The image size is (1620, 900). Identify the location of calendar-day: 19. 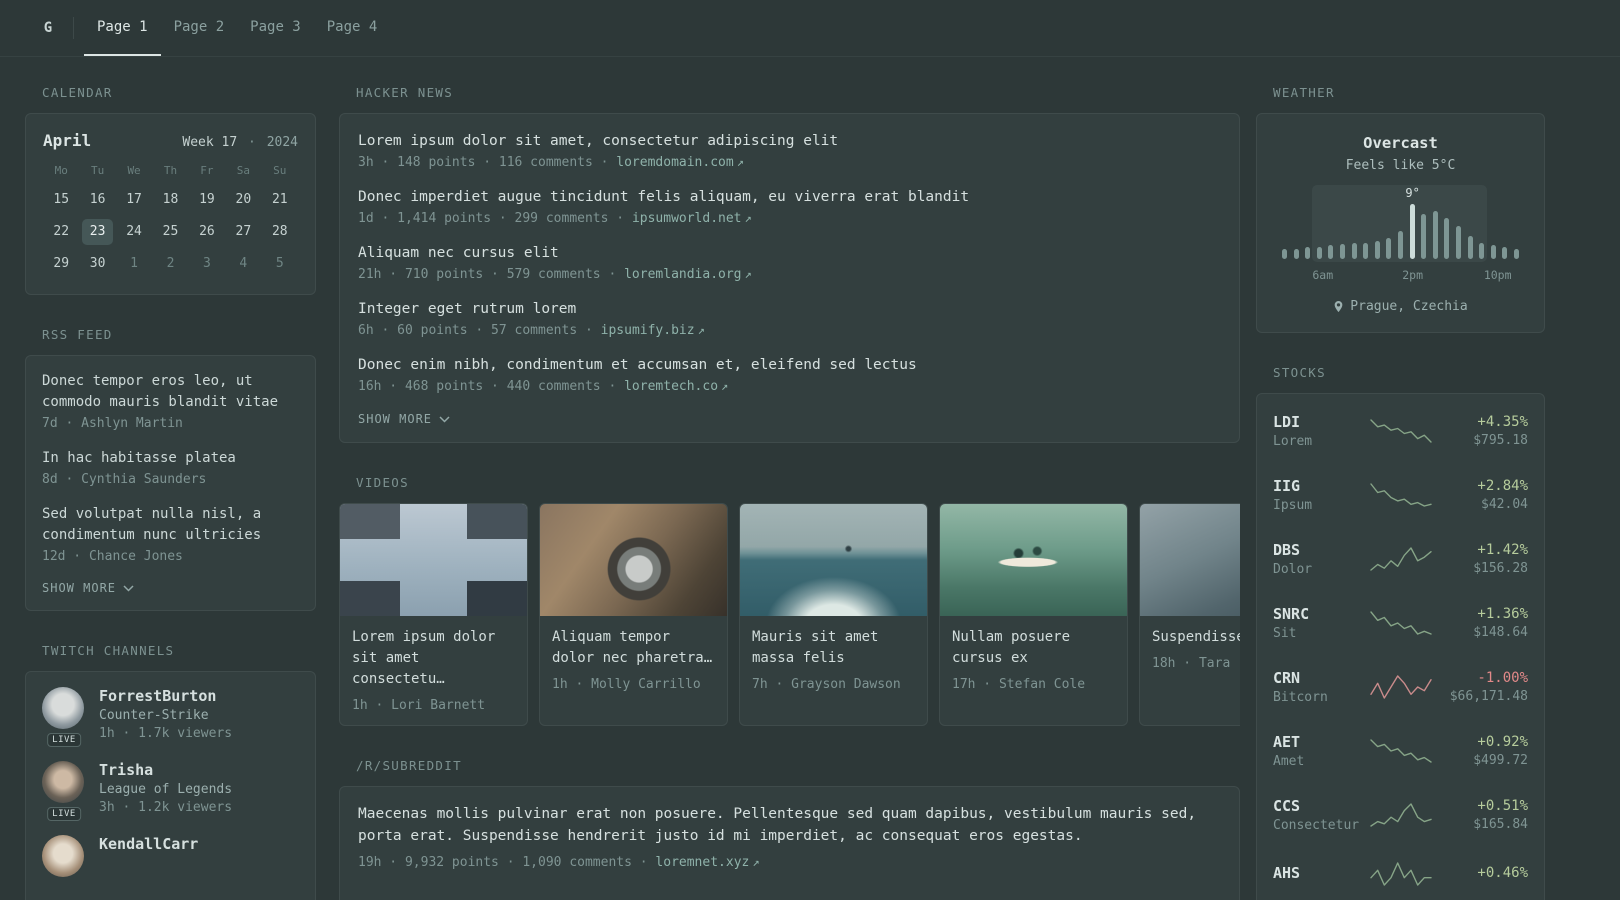
(207, 199).